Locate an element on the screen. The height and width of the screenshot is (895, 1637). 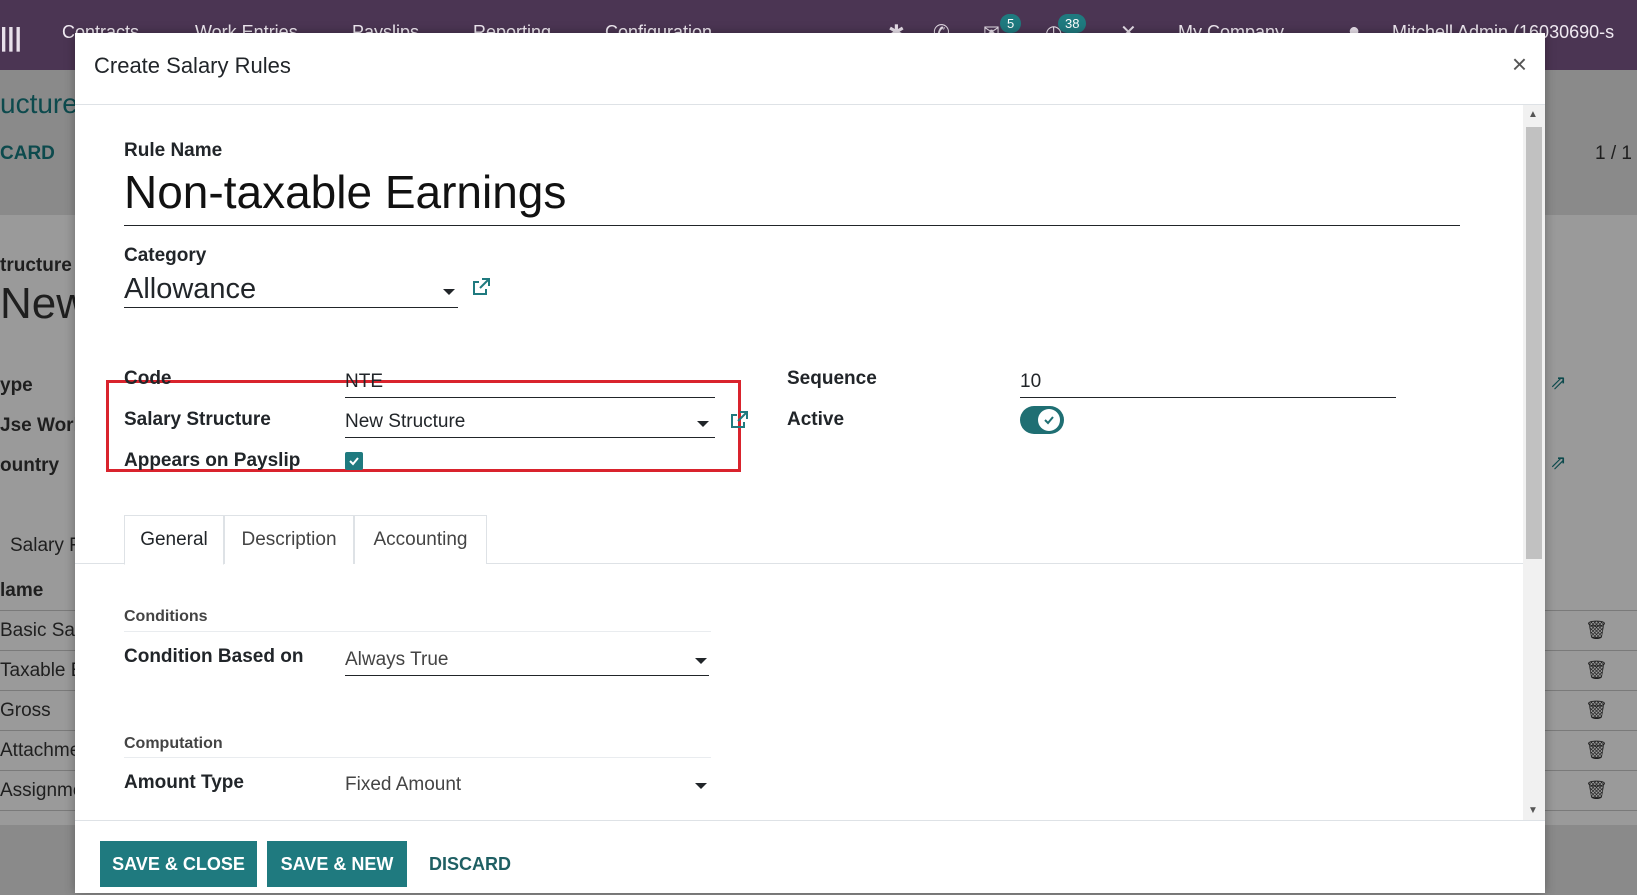
active-toggle is located at coordinates (1042, 420).